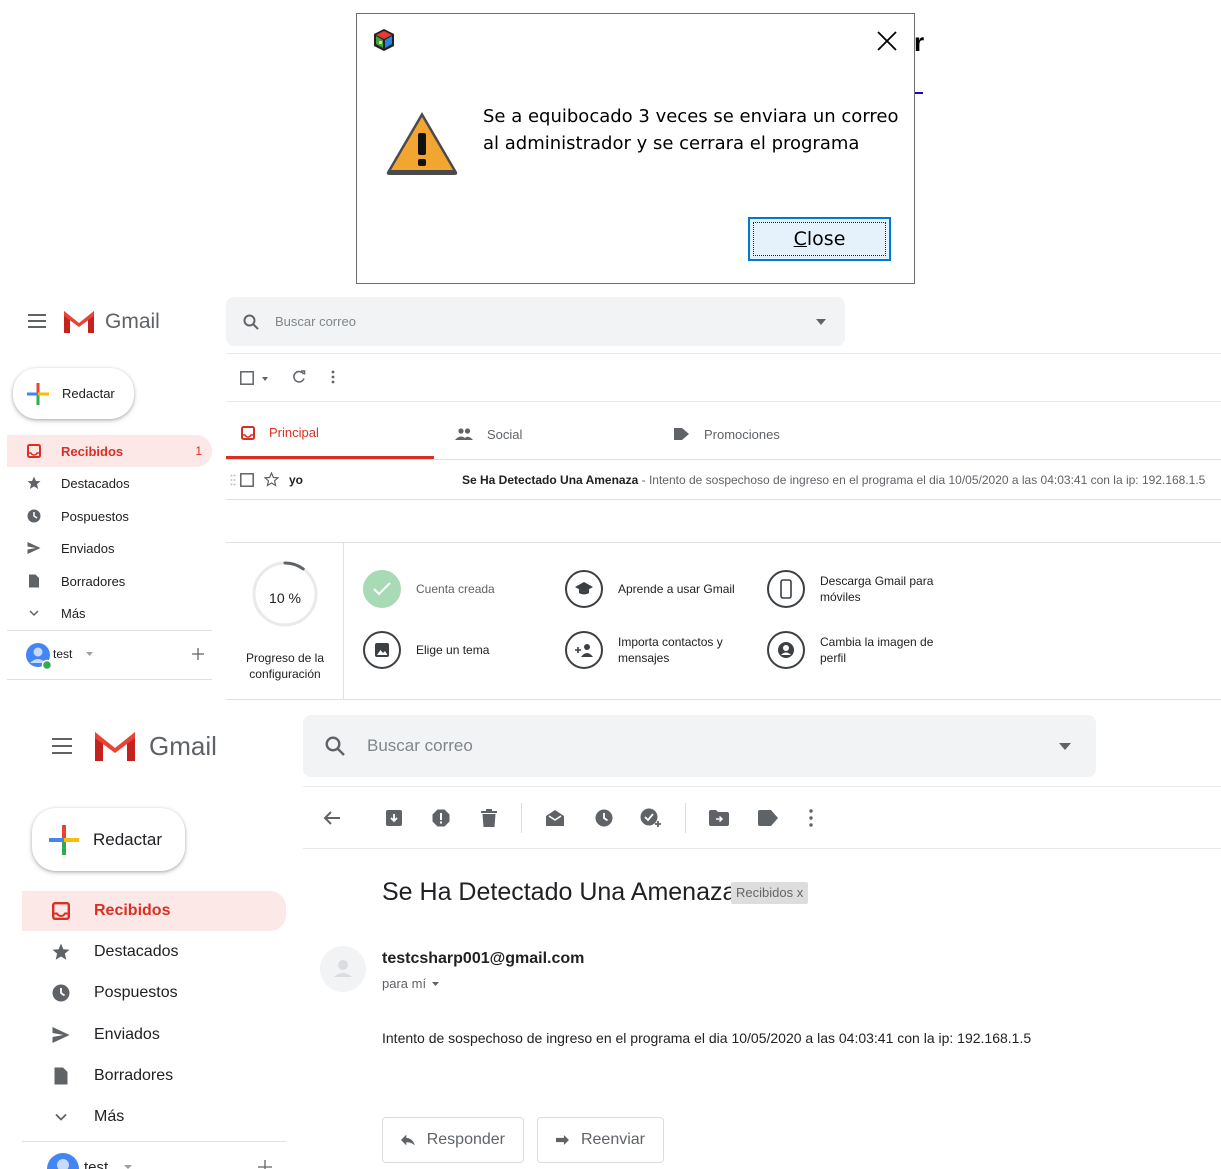  I want to click on forward-button: Reenviar, so click(600, 1140).